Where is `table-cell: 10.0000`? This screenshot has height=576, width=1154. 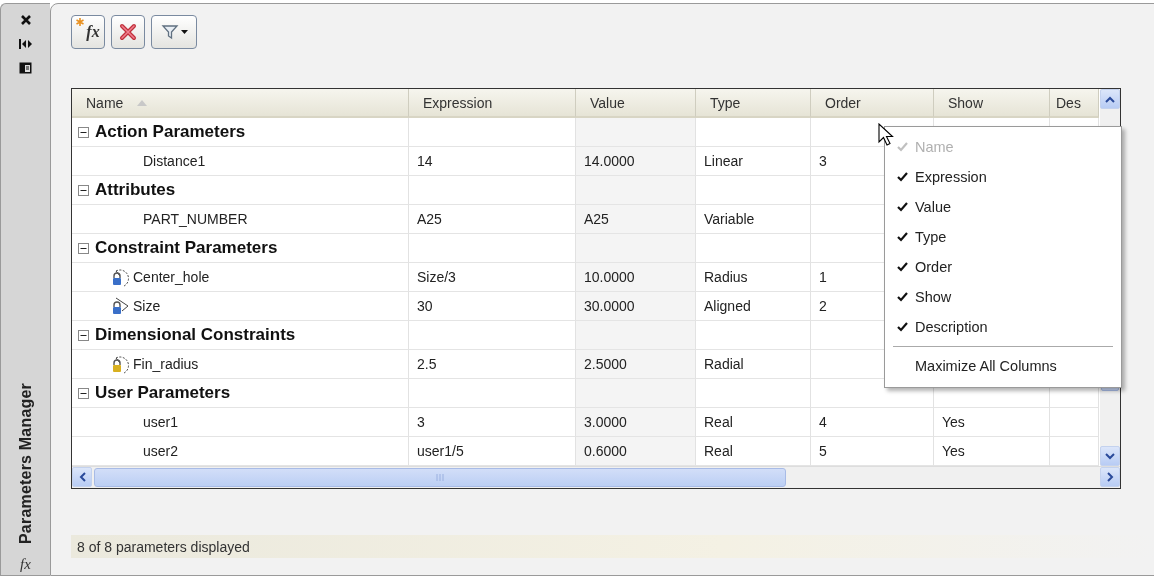 table-cell: 10.0000 is located at coordinates (636, 277).